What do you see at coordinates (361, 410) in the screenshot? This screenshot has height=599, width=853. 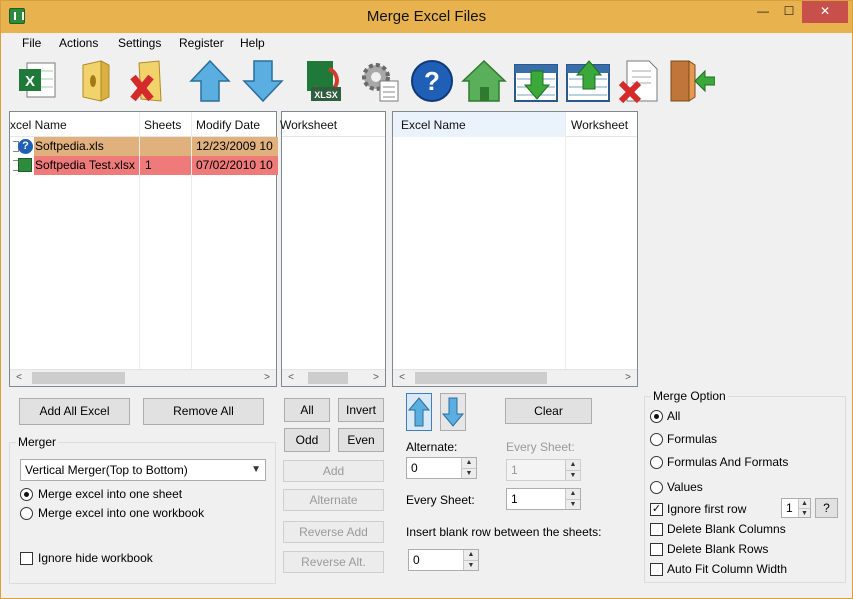 I see `invert-button: Invert` at bounding box center [361, 410].